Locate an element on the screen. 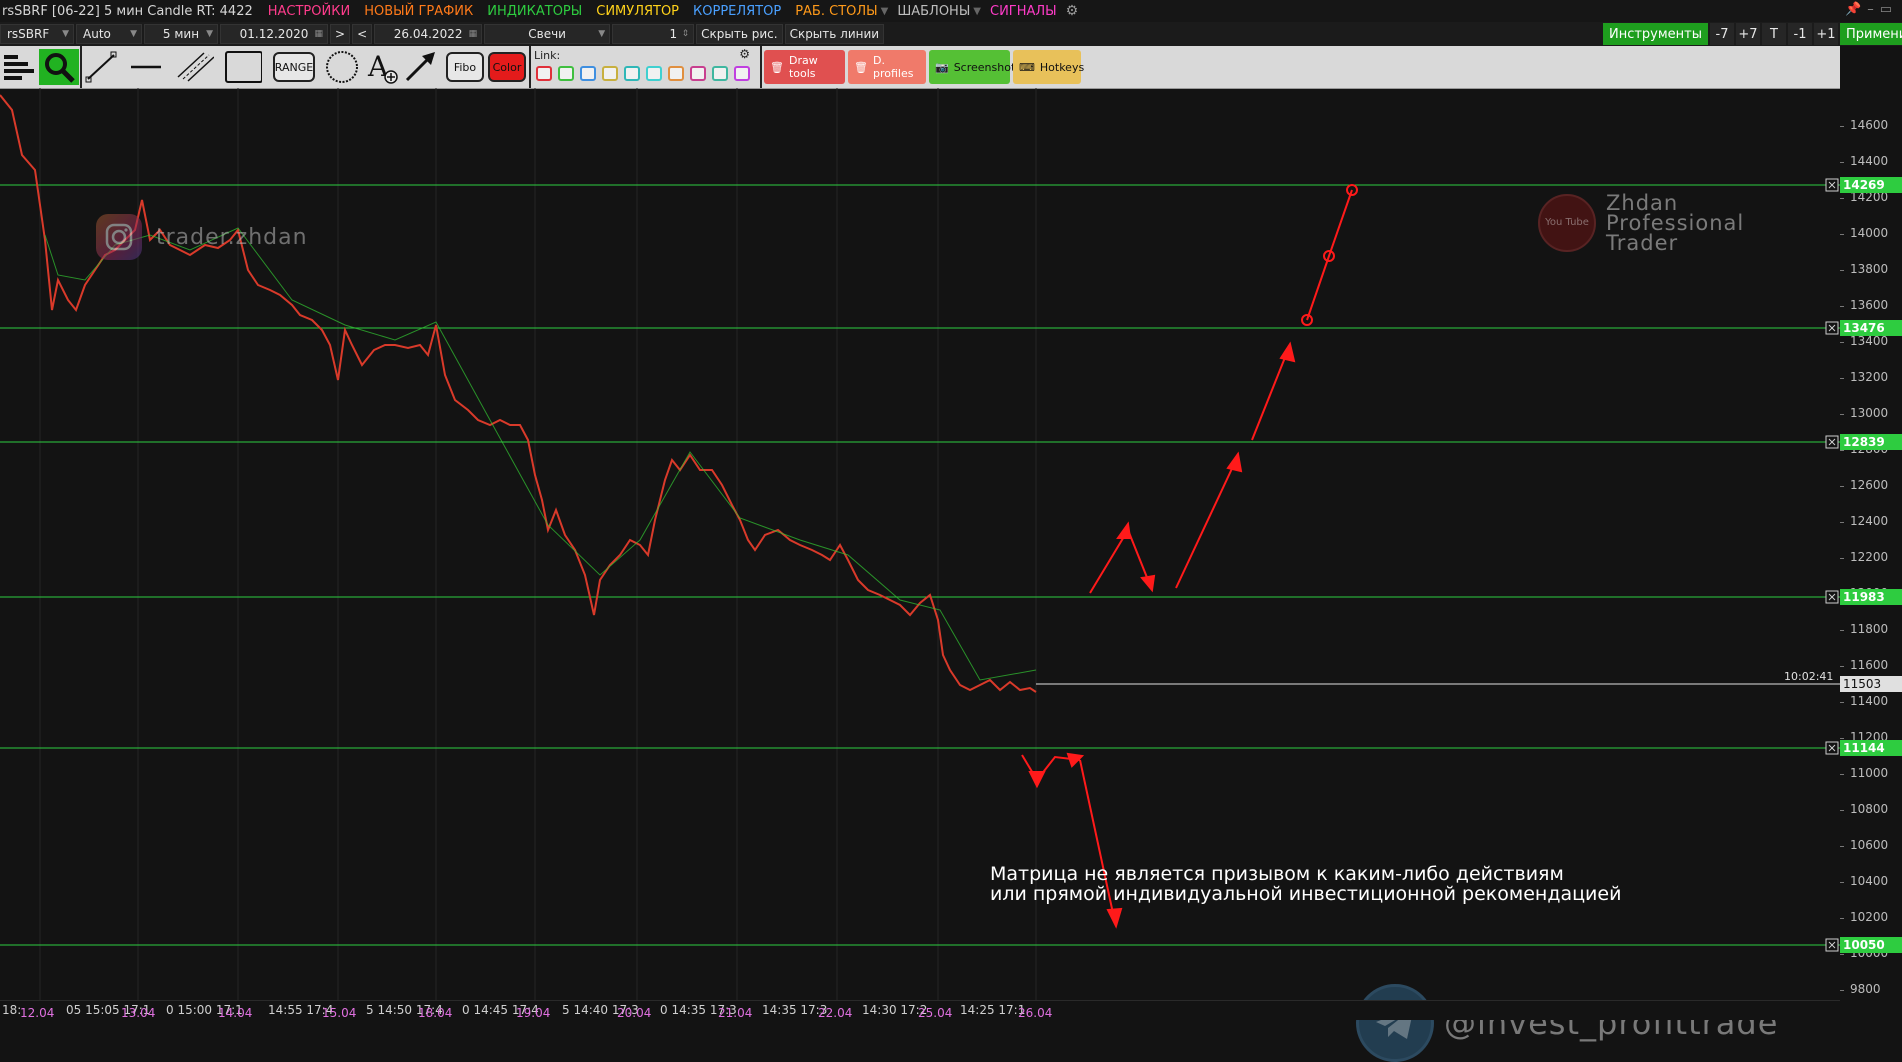 This screenshot has height=1062, width=1902. draw-tools-button: 🗑 Draw tools is located at coordinates (804, 67).